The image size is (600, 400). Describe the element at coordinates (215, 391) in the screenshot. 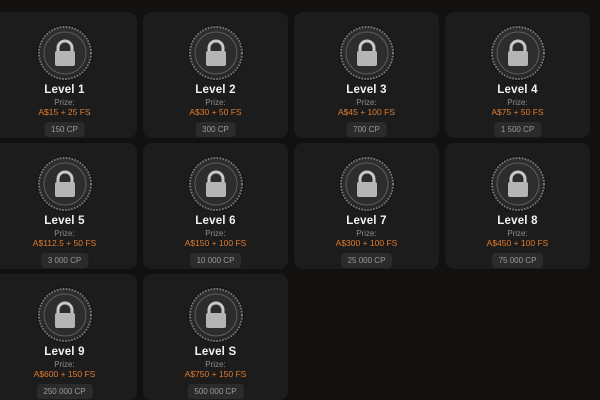

I see `cp-requirement: 500 000 CP` at that location.